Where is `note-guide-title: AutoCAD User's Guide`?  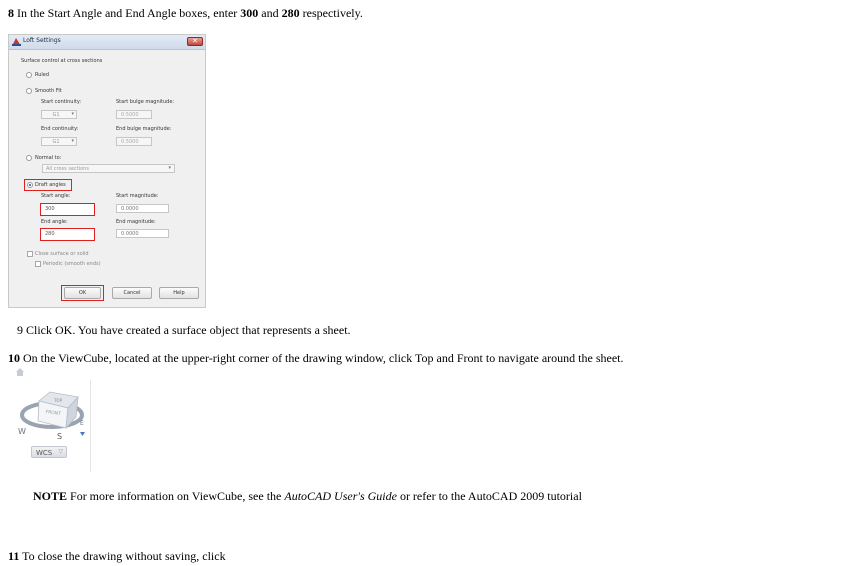
note-guide-title: AutoCAD User's Guide is located at coordinates (340, 496).